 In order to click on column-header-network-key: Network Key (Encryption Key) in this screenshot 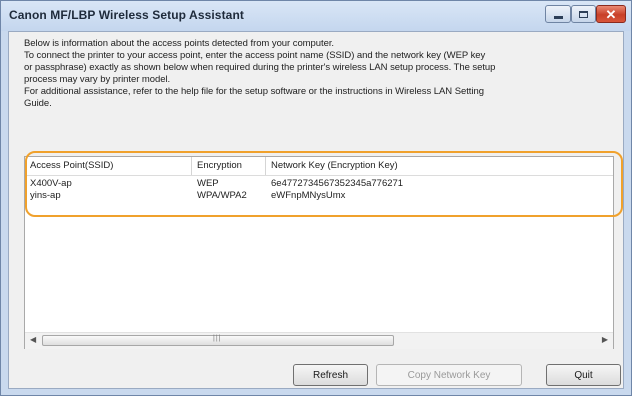, I will do `click(439, 166)`.